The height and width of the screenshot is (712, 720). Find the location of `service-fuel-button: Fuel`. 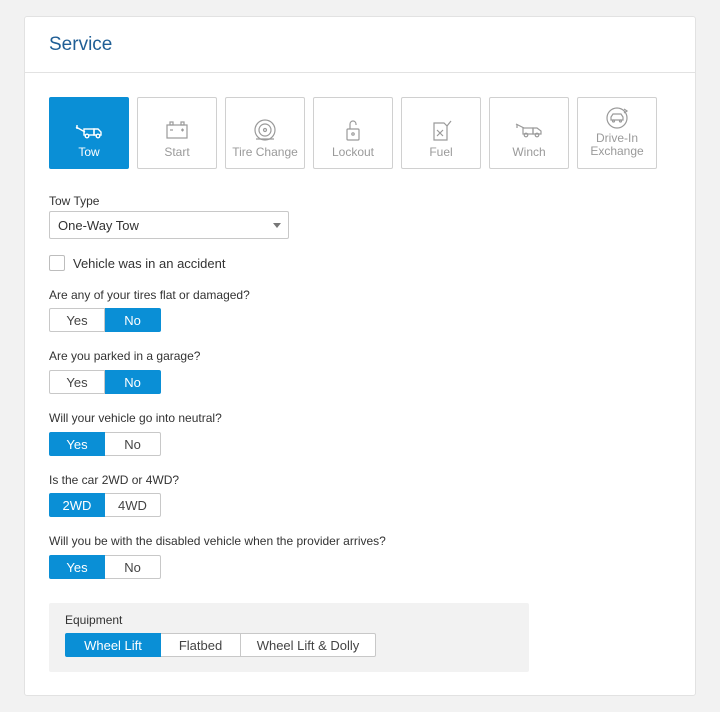

service-fuel-button: Fuel is located at coordinates (441, 133).